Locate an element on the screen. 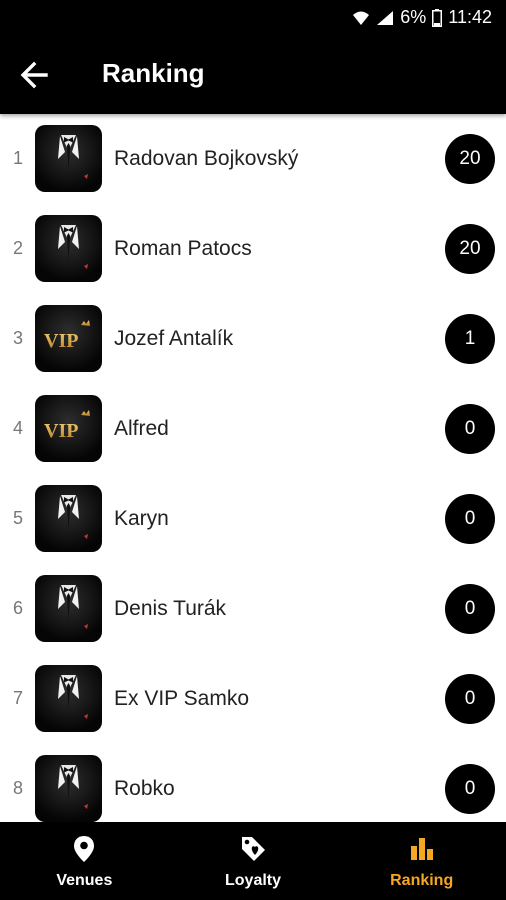 The image size is (506, 900). wifi-icon is located at coordinates (361, 18).